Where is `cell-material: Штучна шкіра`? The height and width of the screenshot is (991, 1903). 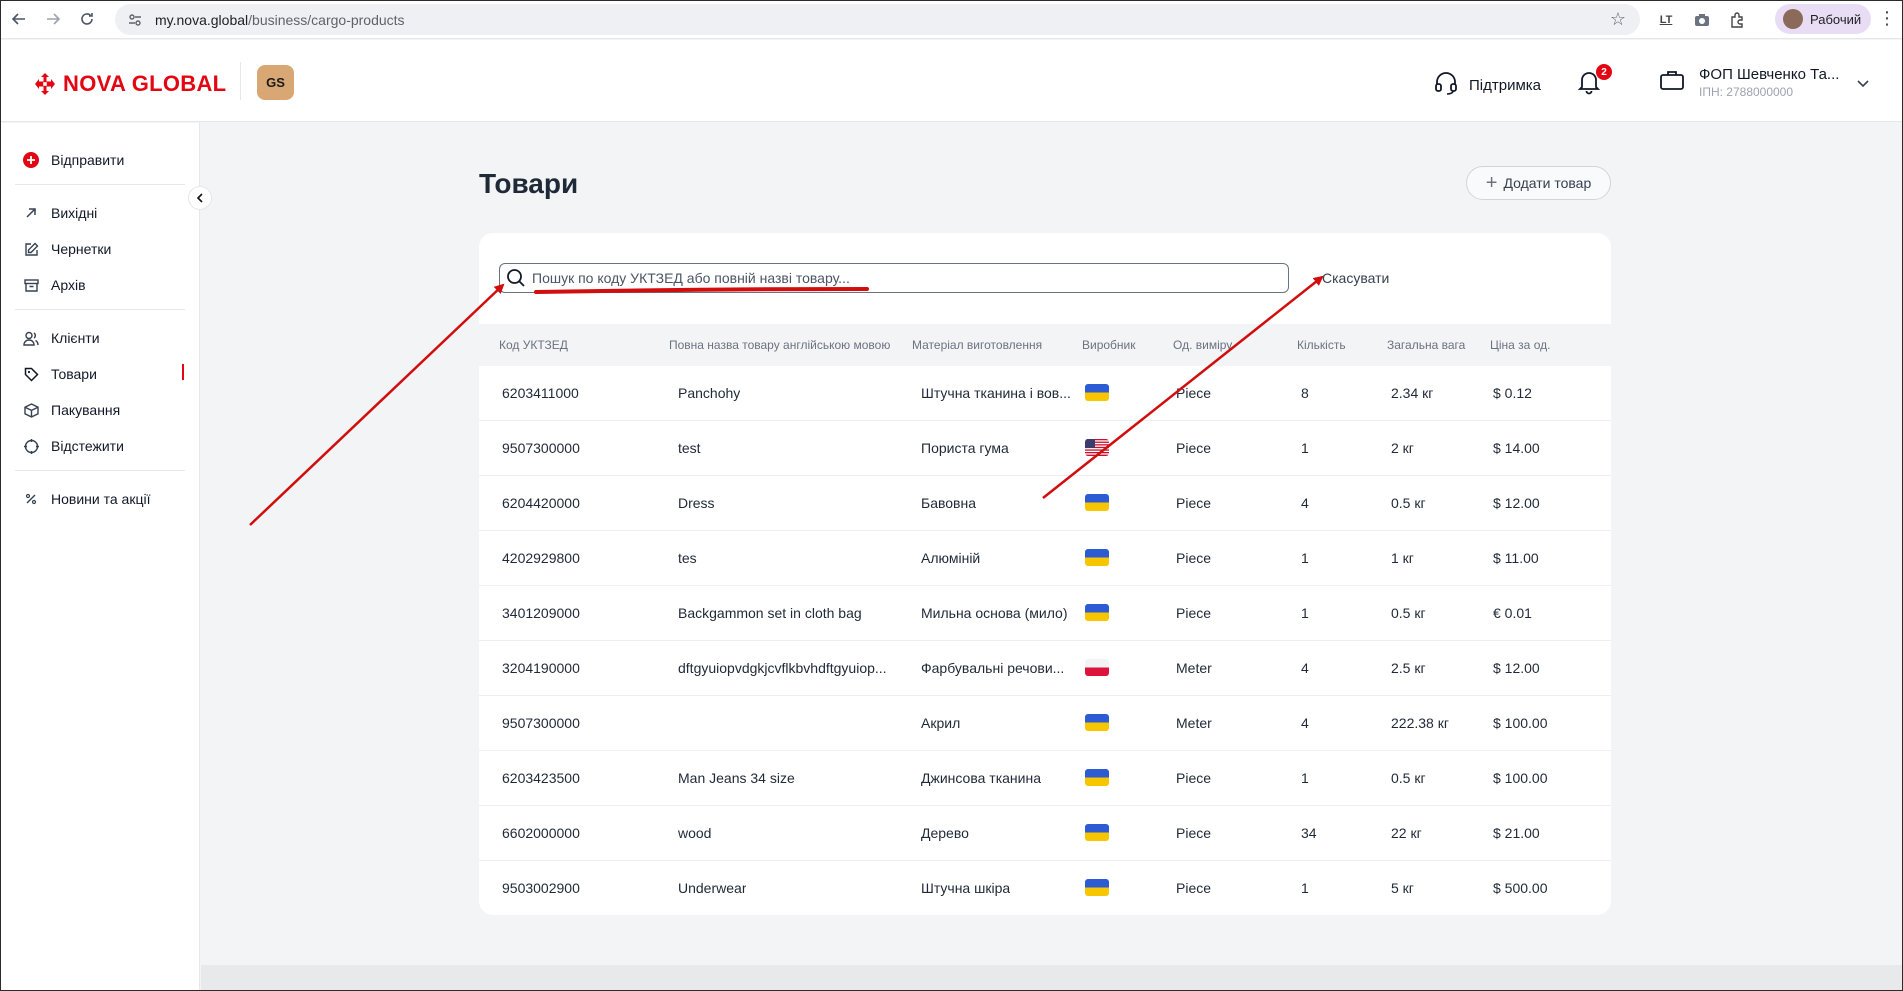 cell-material: Штучна шкіра is located at coordinates (966, 888).